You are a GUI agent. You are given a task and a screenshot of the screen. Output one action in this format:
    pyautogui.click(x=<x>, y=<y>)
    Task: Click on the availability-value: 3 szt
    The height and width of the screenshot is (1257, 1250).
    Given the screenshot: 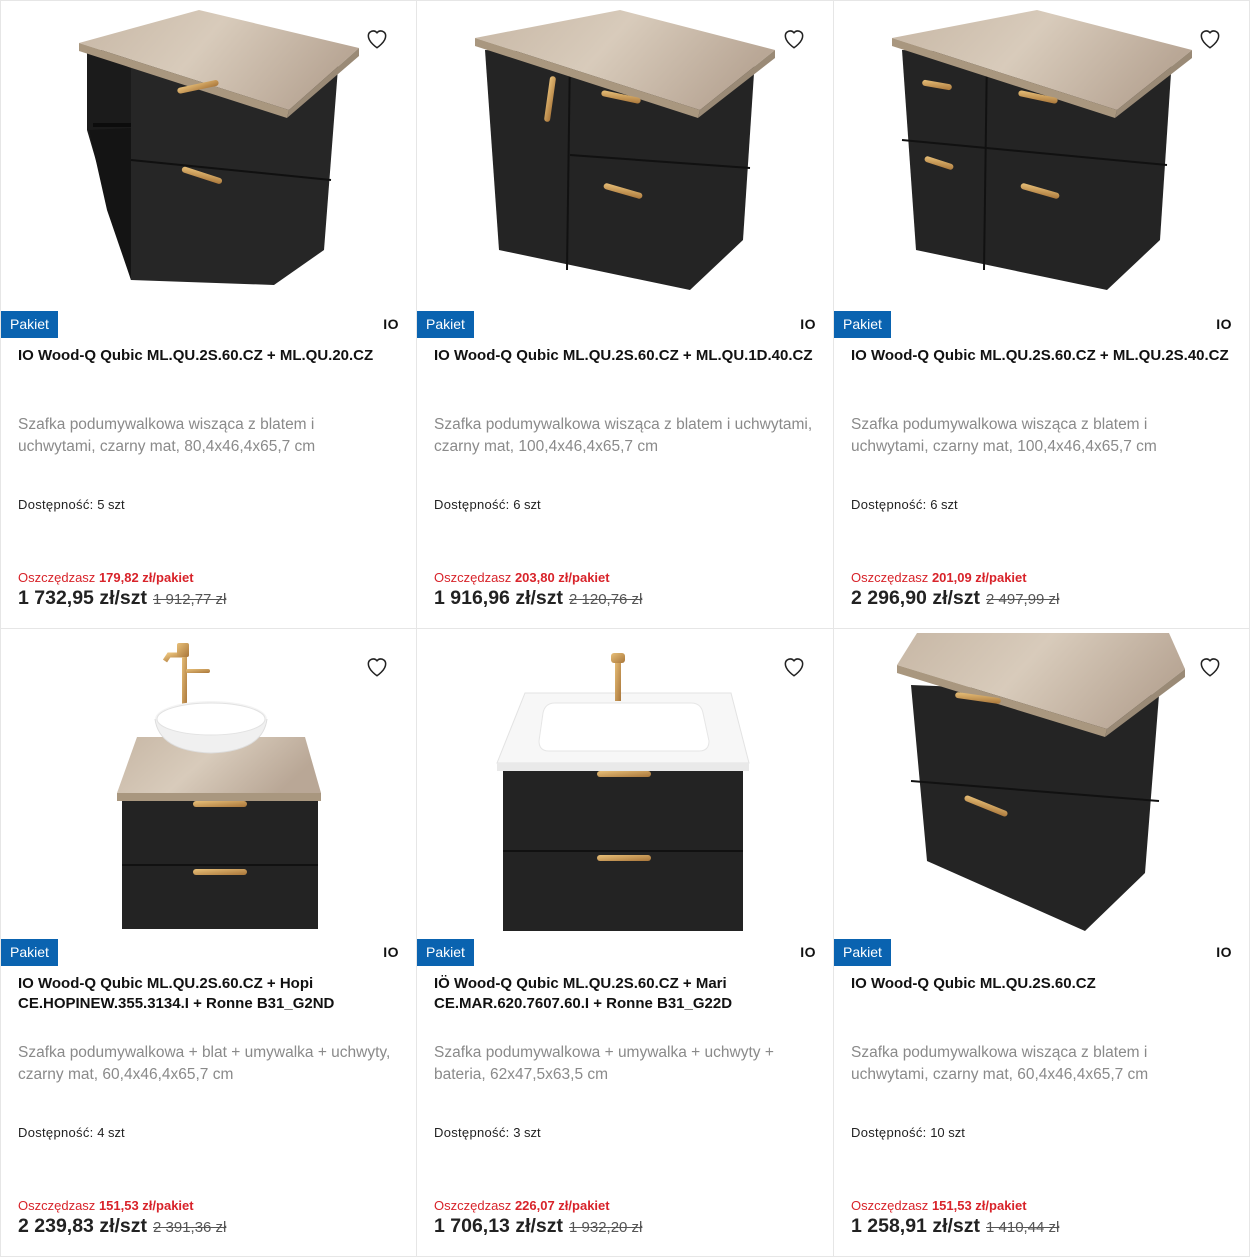 What is the action you would take?
    pyautogui.click(x=527, y=1132)
    